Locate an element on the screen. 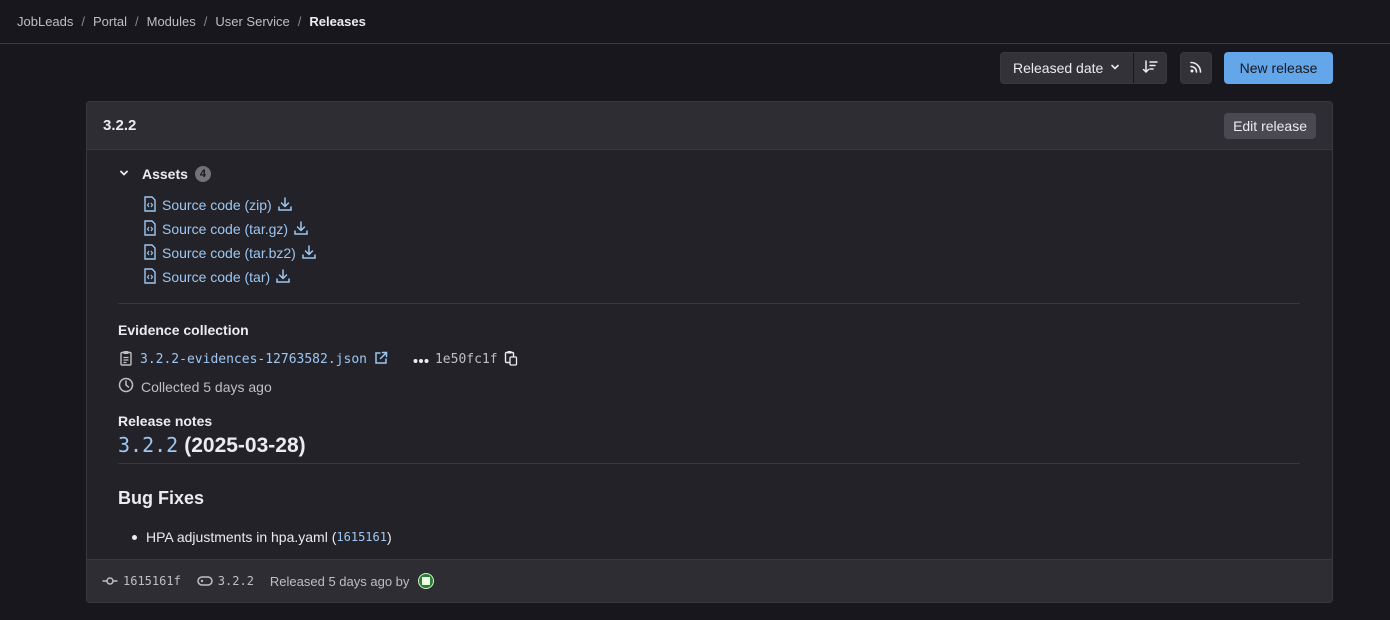 This screenshot has height=620, width=1390. evidence-file-link: 3.2.2-evidences-12763582.json is located at coordinates (253, 359).